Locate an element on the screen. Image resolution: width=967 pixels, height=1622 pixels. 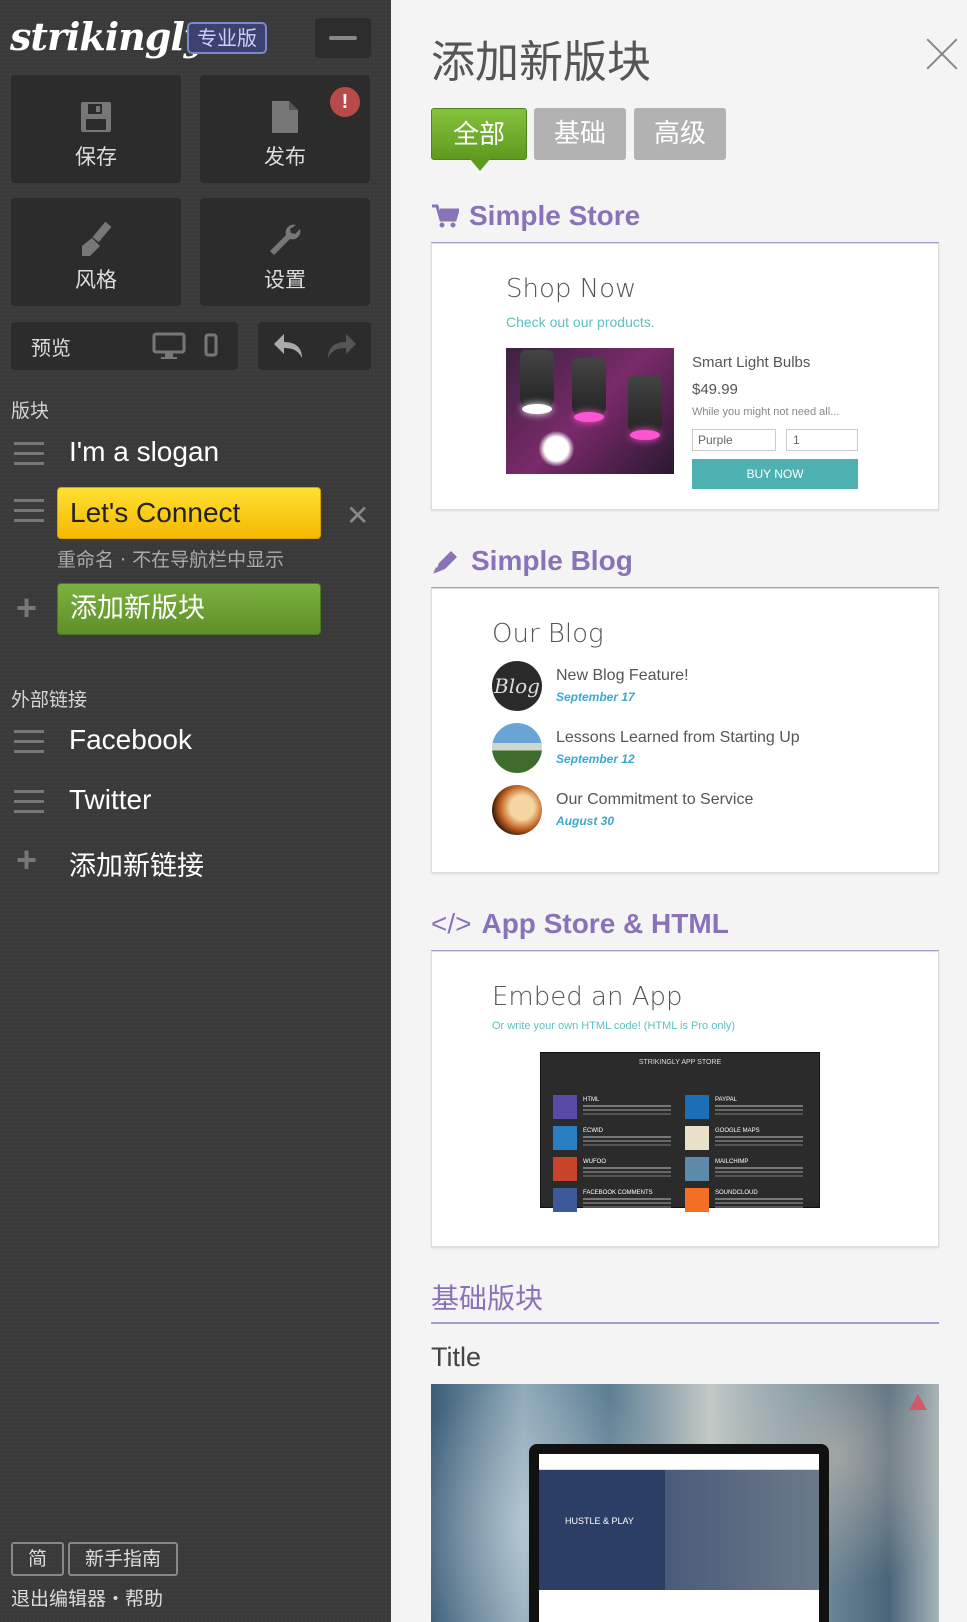
embed-title: Embed an App is located at coordinates (587, 997).